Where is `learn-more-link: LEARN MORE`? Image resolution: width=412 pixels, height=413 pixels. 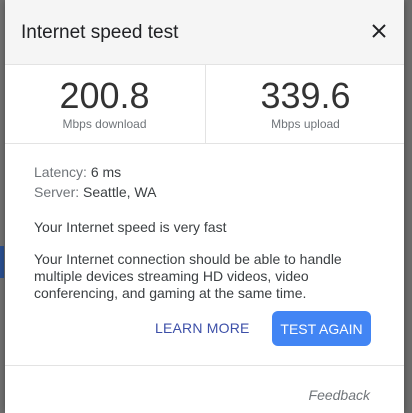
learn-more-link: LEARN MORE is located at coordinates (202, 328).